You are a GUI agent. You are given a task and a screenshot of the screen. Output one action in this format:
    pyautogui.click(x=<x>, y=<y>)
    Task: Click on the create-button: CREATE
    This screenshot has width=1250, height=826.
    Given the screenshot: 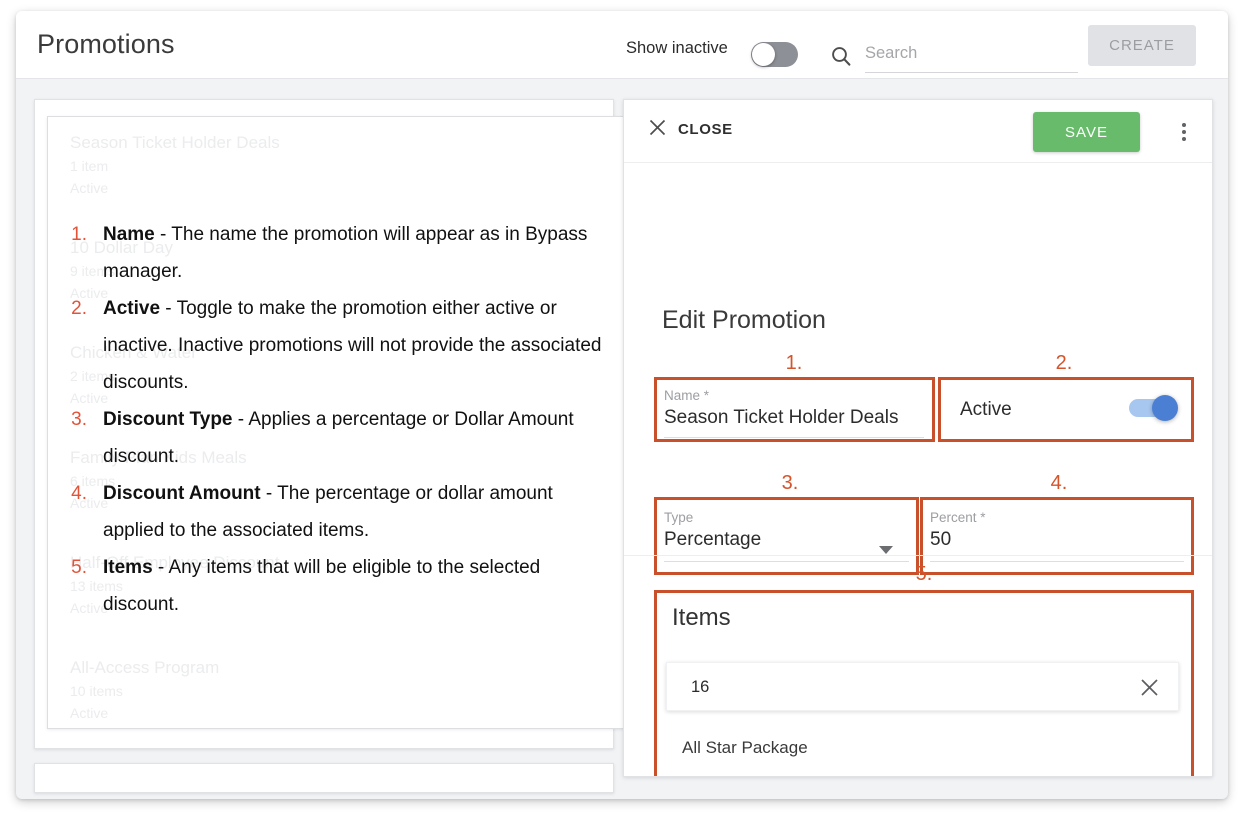 What is the action you would take?
    pyautogui.click(x=1142, y=45)
    